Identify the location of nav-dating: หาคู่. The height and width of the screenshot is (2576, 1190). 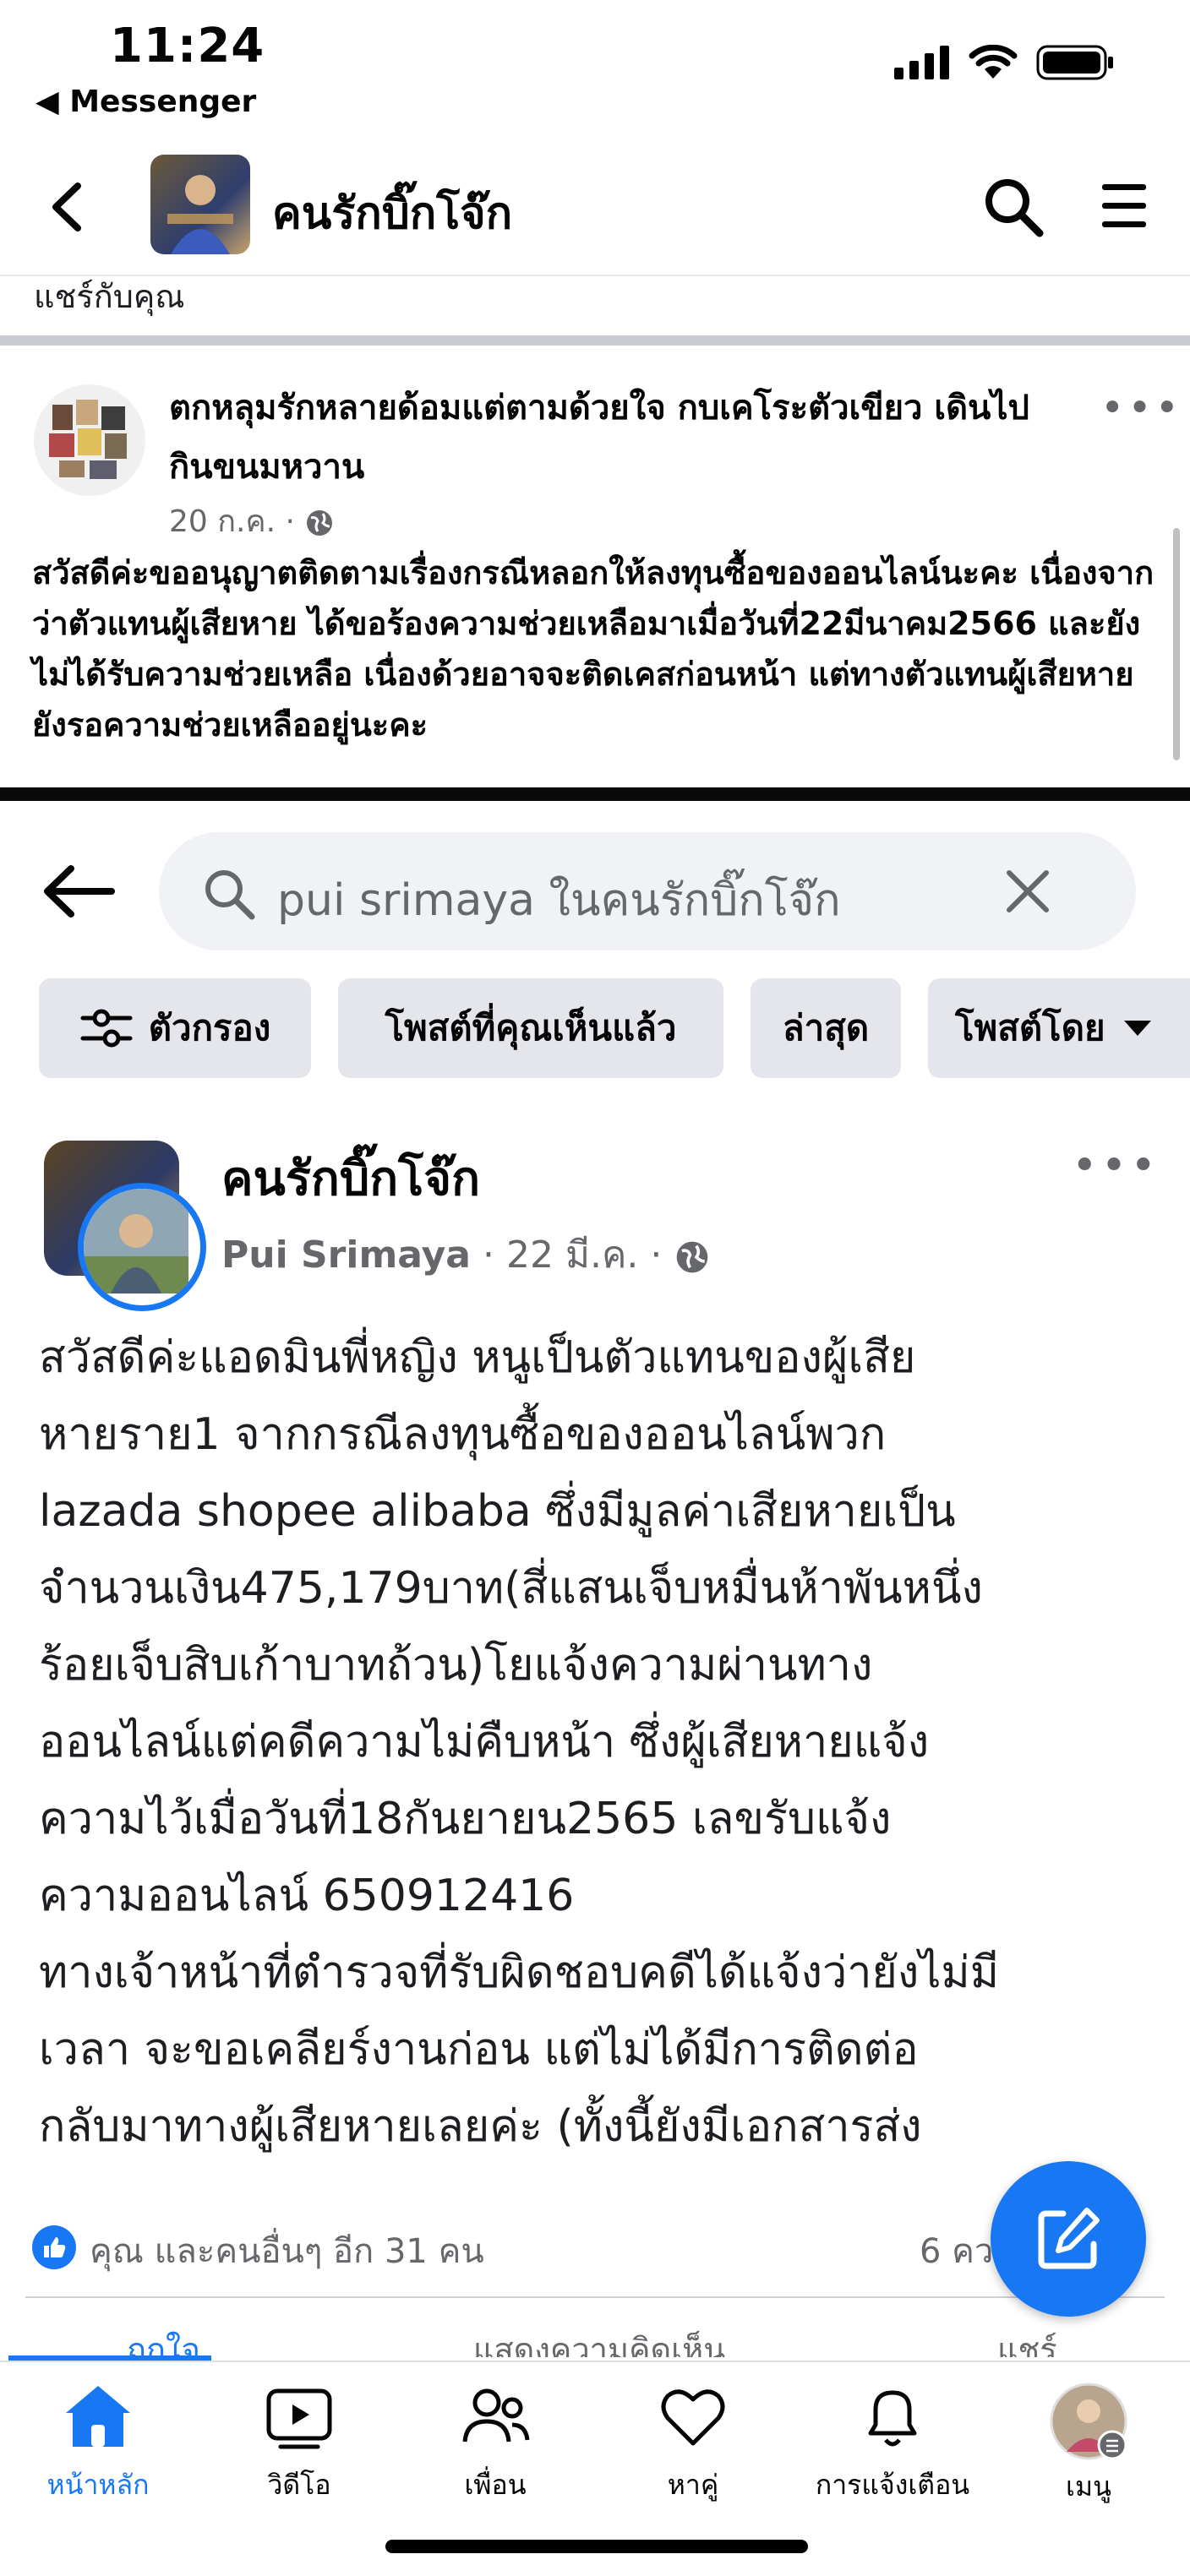
(694, 2444).